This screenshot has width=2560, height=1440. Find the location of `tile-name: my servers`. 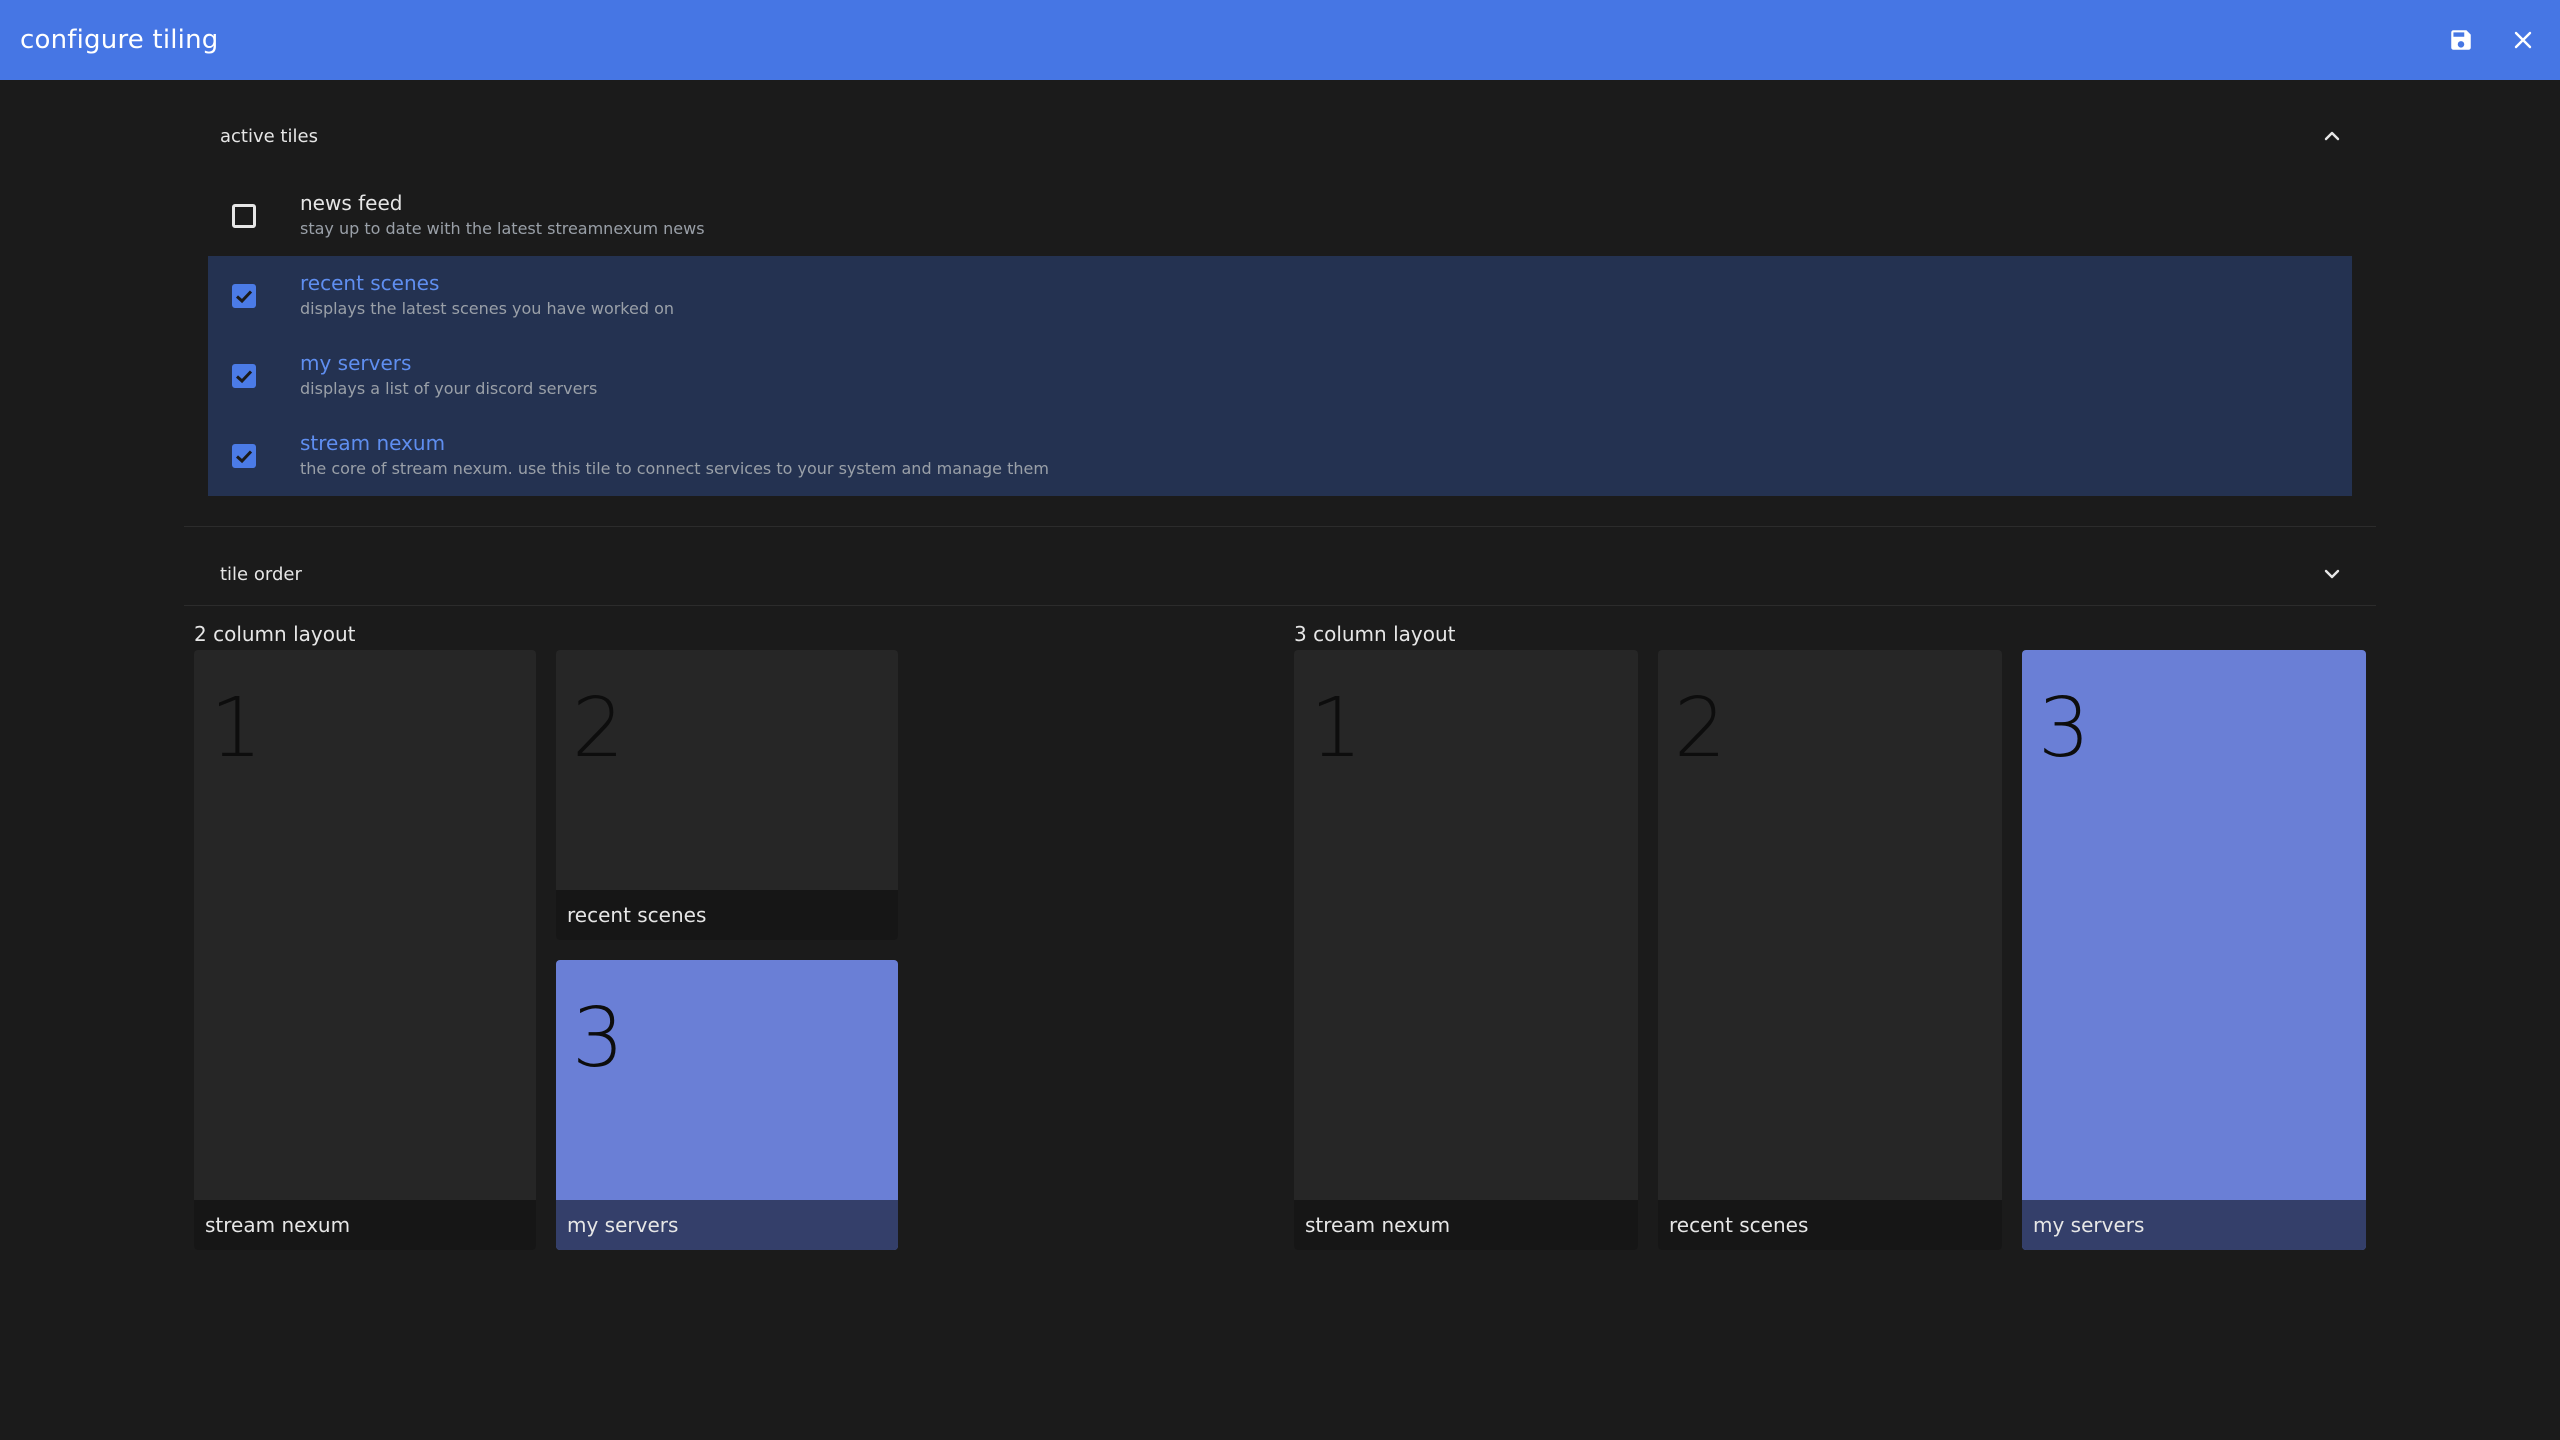

tile-name: my servers is located at coordinates (356, 363).